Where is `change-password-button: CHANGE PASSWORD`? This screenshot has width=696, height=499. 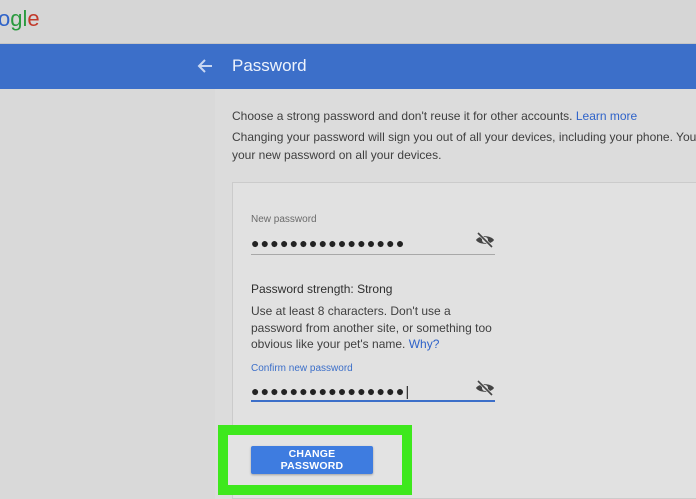 change-password-button: CHANGE PASSWORD is located at coordinates (312, 460).